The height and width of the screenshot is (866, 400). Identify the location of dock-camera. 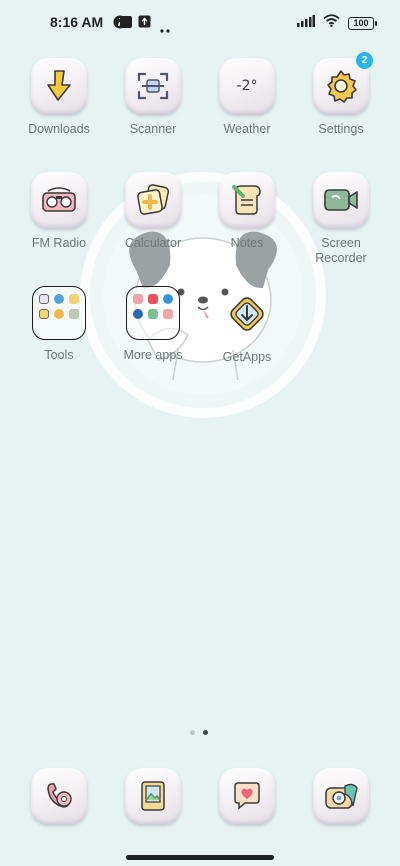
(341, 796).